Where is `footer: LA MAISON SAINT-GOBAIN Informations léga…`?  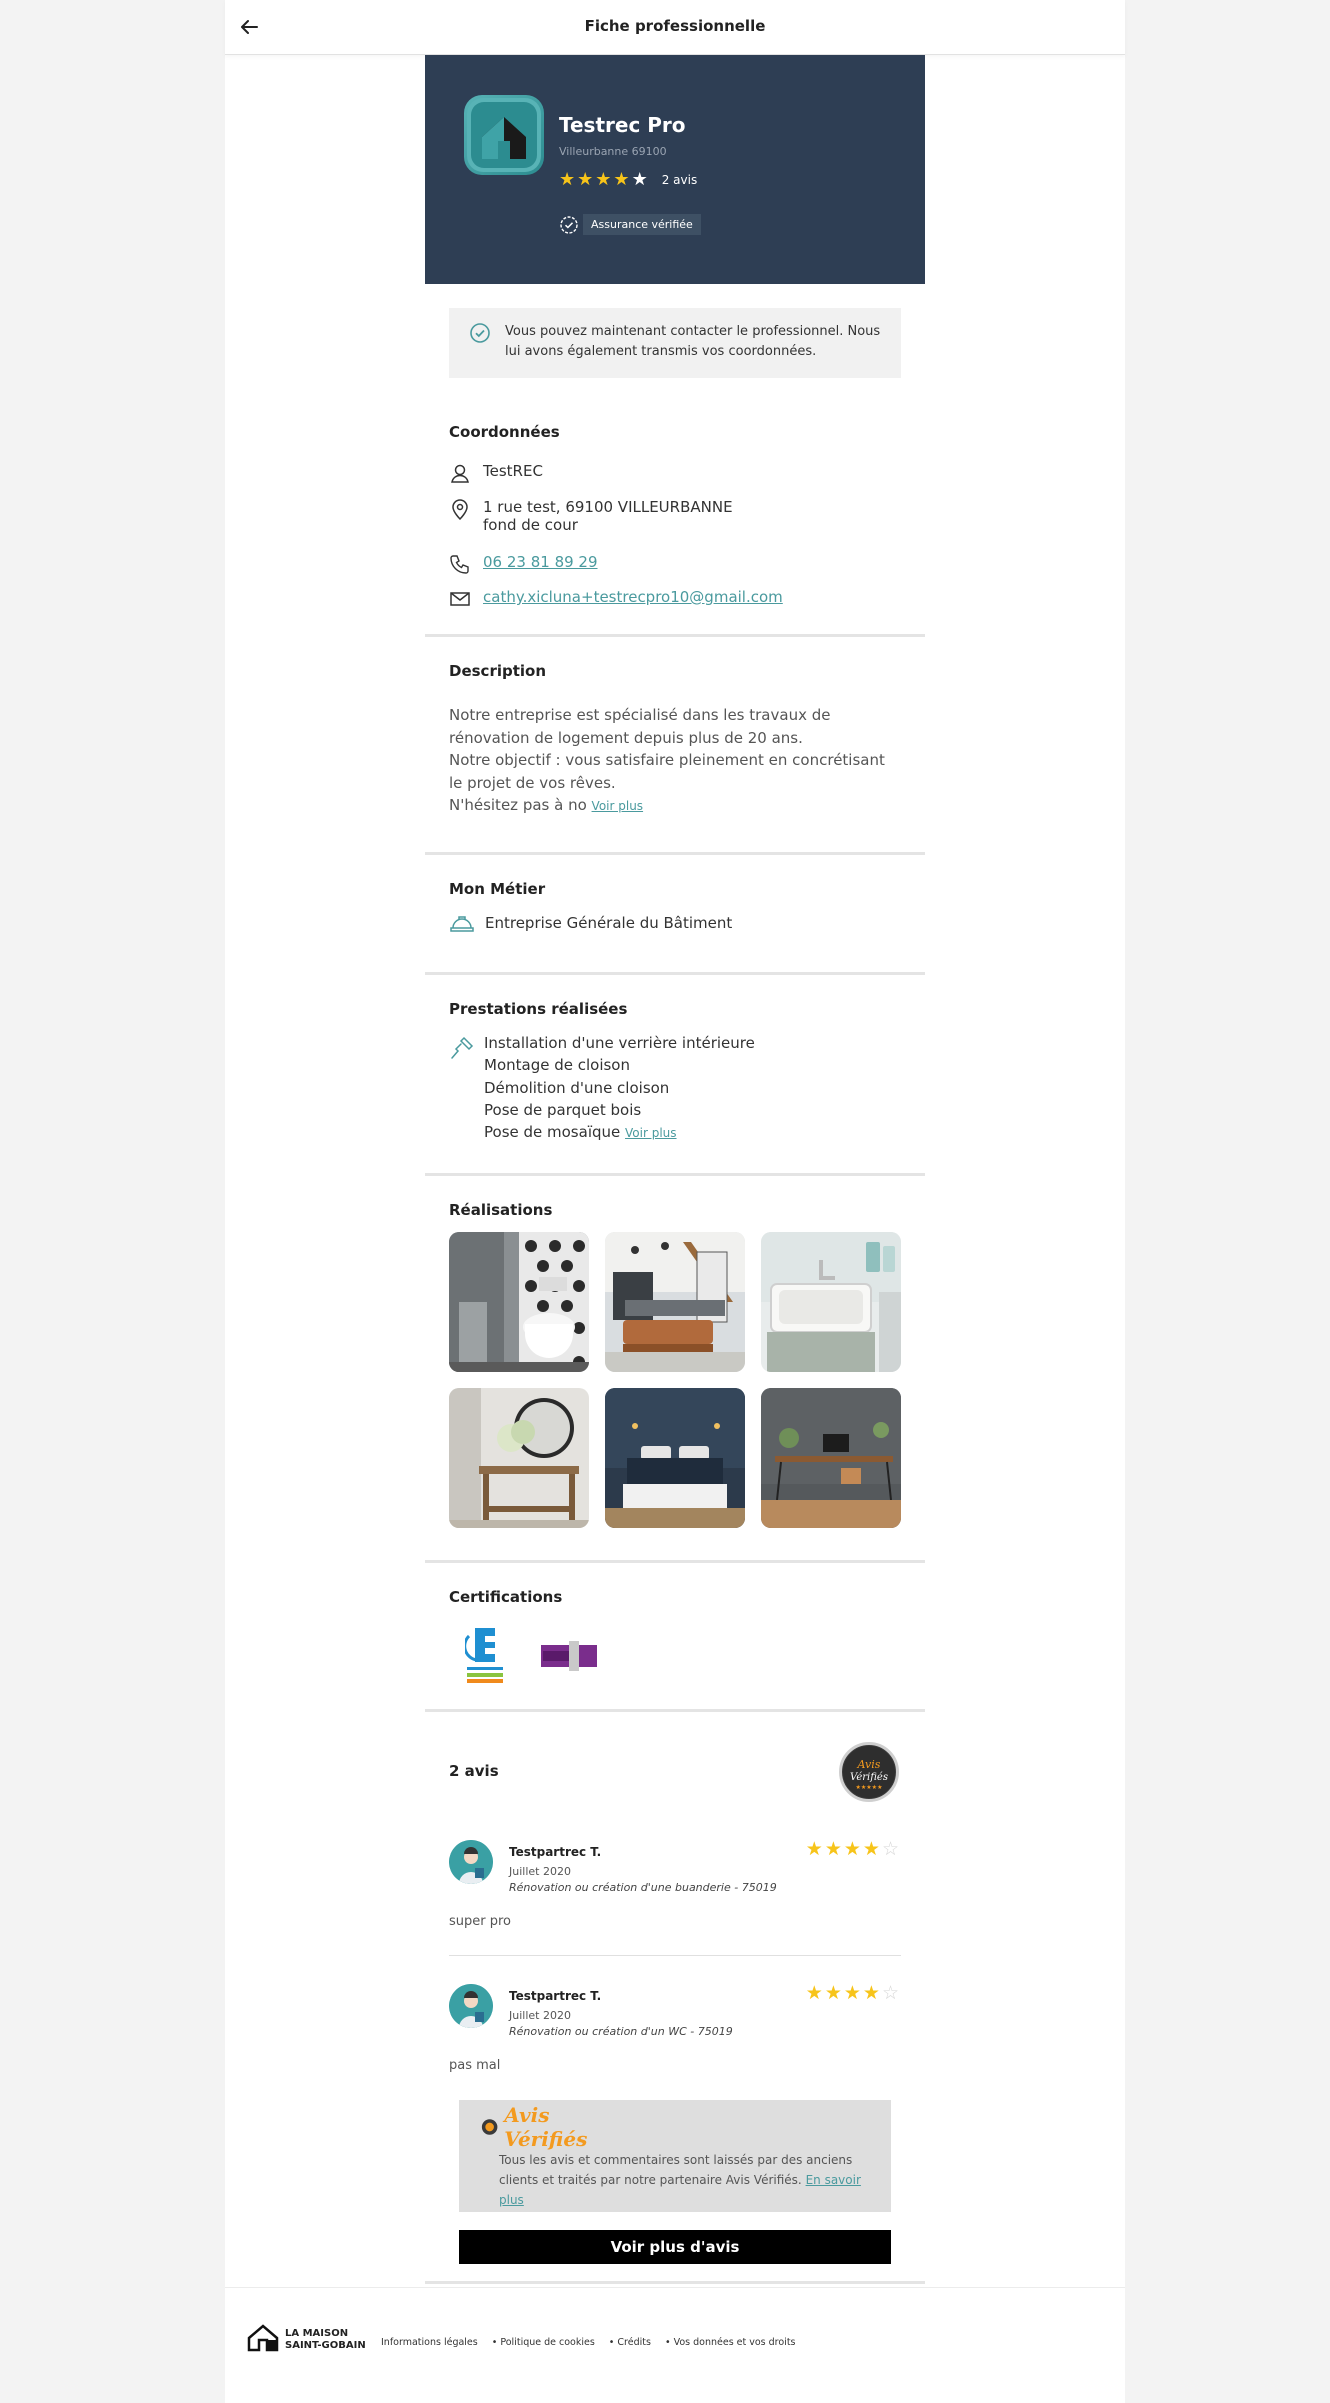
footer: LA MAISON SAINT-GOBAIN Informations léga… is located at coordinates (675, 2345).